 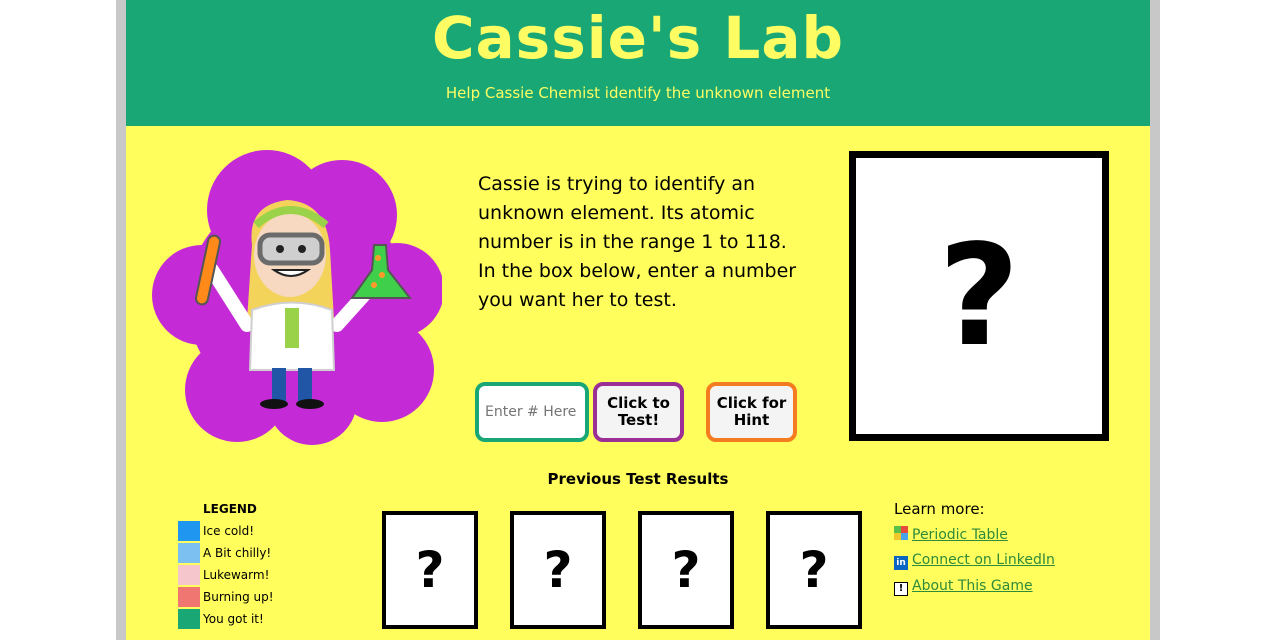 I want to click on previous-results-title: Previous Test Results, so click(x=638, y=479).